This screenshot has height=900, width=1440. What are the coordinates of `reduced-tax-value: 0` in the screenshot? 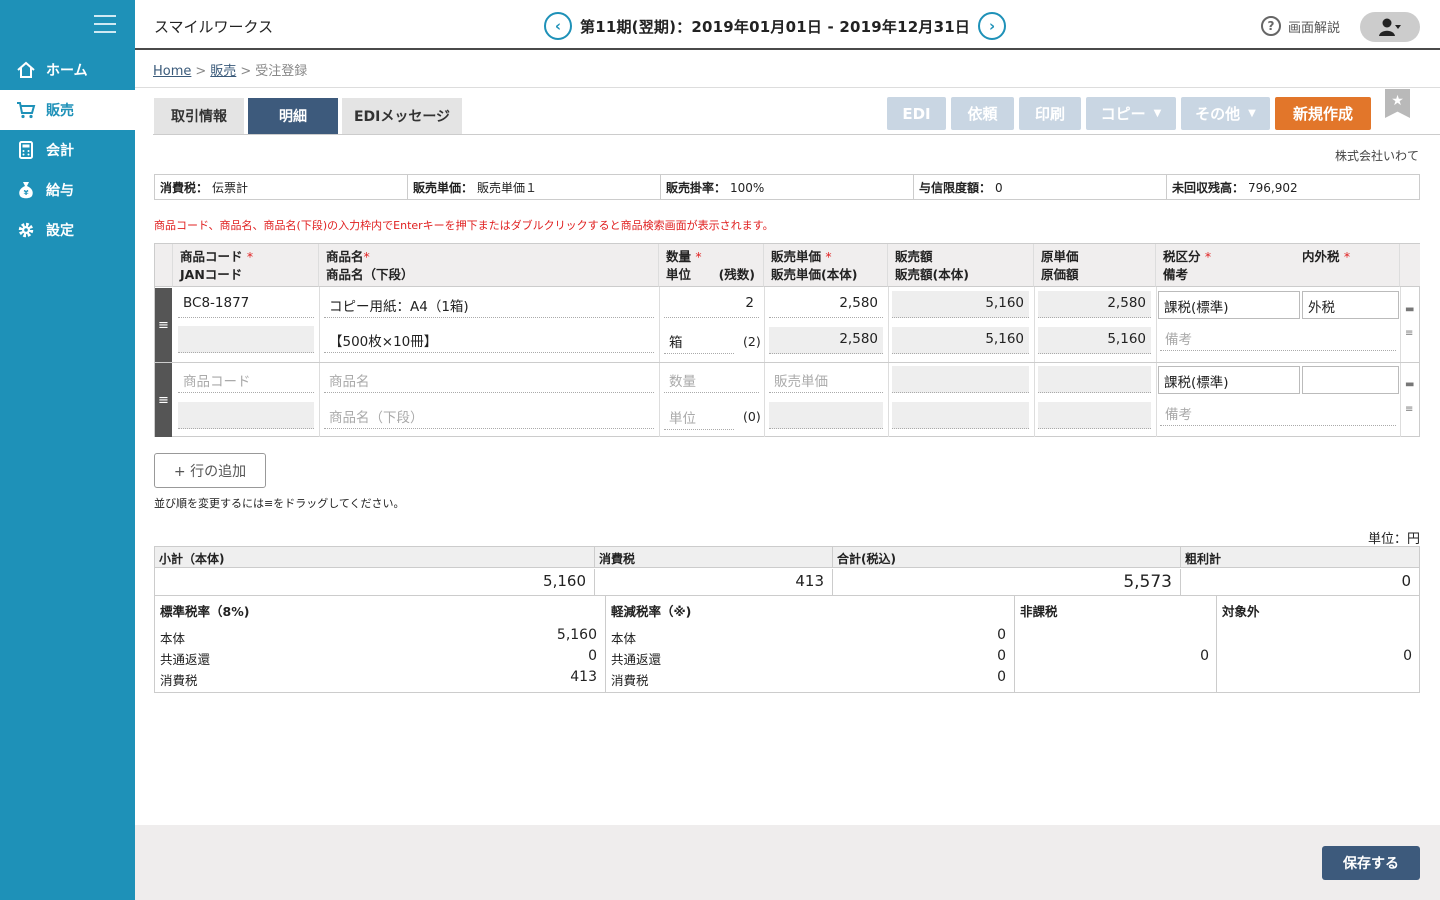 It's located at (1001, 677).